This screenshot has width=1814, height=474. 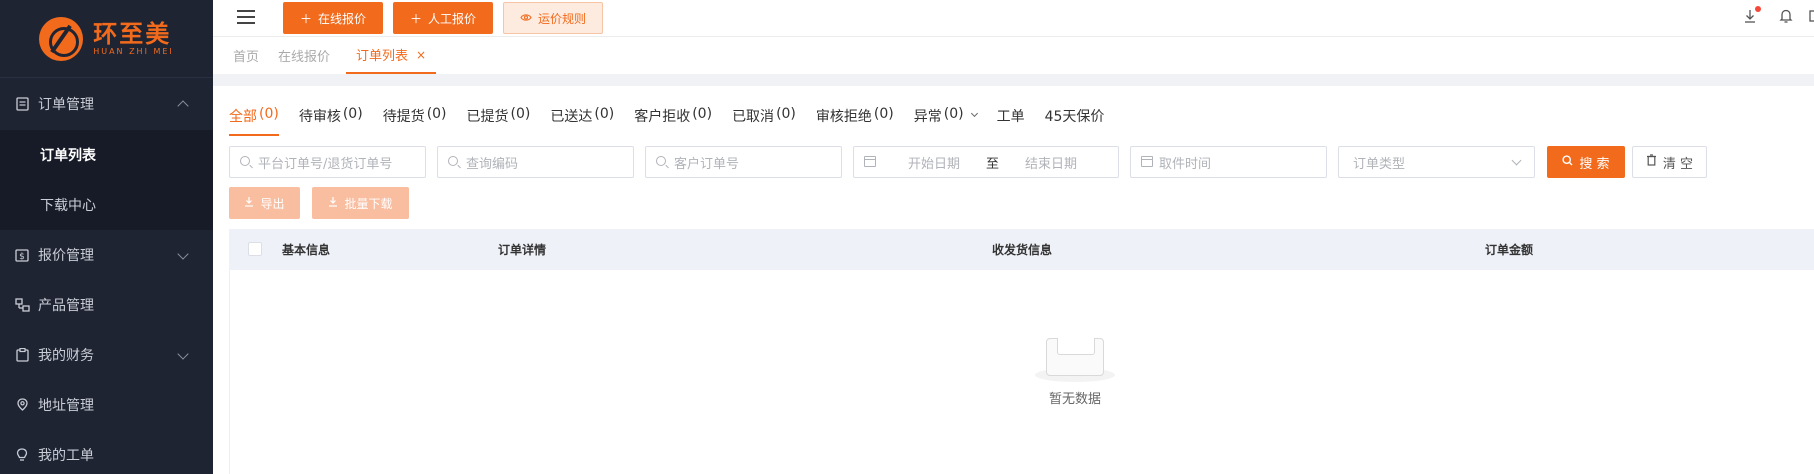 What do you see at coordinates (1651, 162) in the screenshot?
I see `trash-icon` at bounding box center [1651, 162].